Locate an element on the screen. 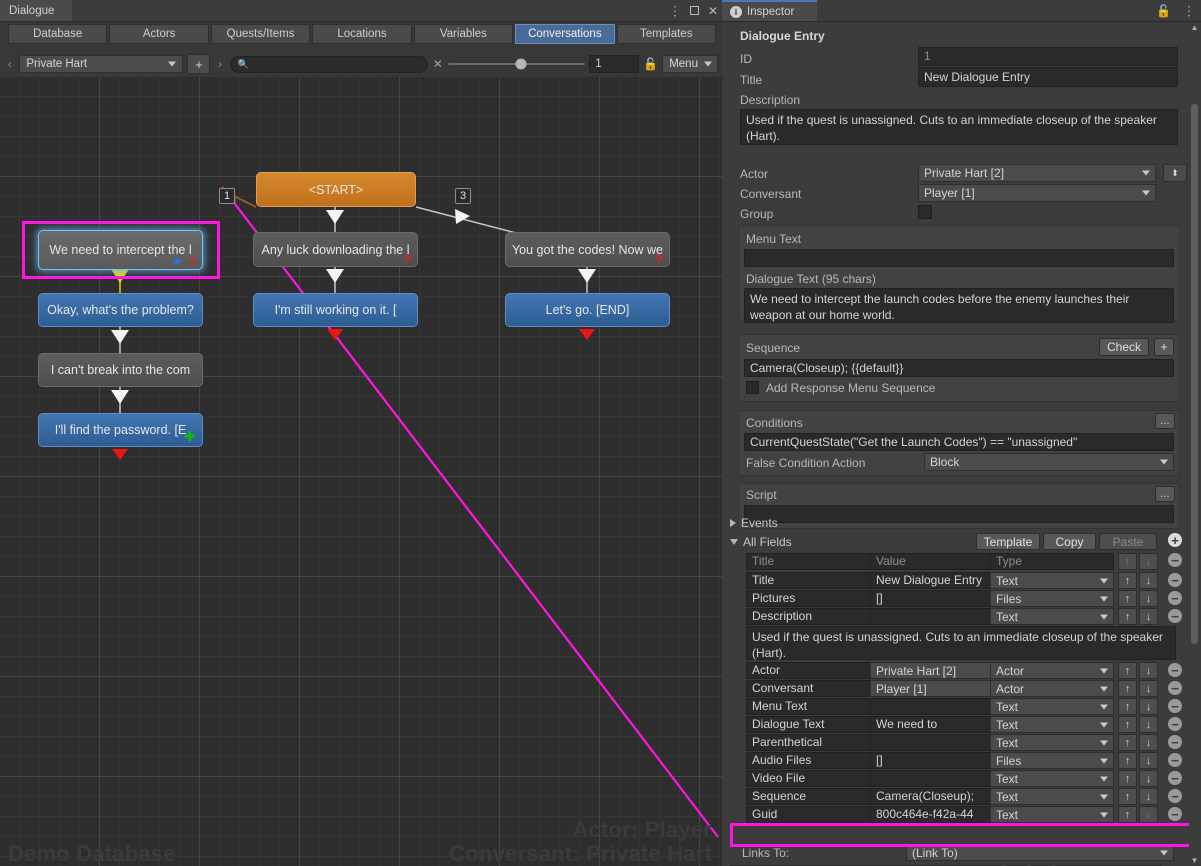  node-dialogue-entry-5: I'm still working on it. [ is located at coordinates (335, 310).